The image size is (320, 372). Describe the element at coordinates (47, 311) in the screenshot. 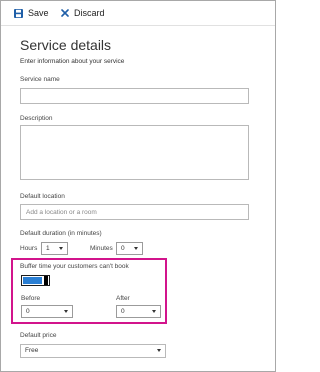

I see `before-dropdown: 0` at that location.